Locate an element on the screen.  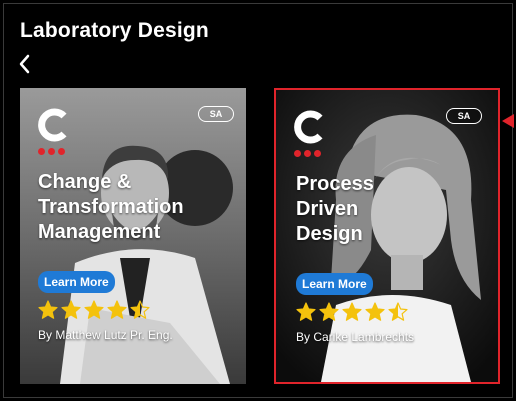
course-author: By Matthew Lutz Pr. Eng. is located at coordinates (105, 335).